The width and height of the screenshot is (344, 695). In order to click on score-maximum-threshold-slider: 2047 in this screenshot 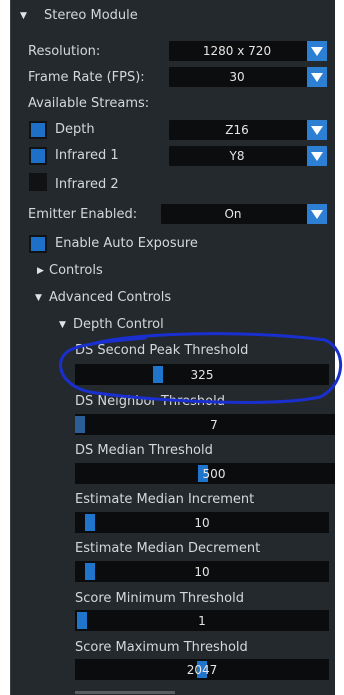, I will do `click(202, 669)`.